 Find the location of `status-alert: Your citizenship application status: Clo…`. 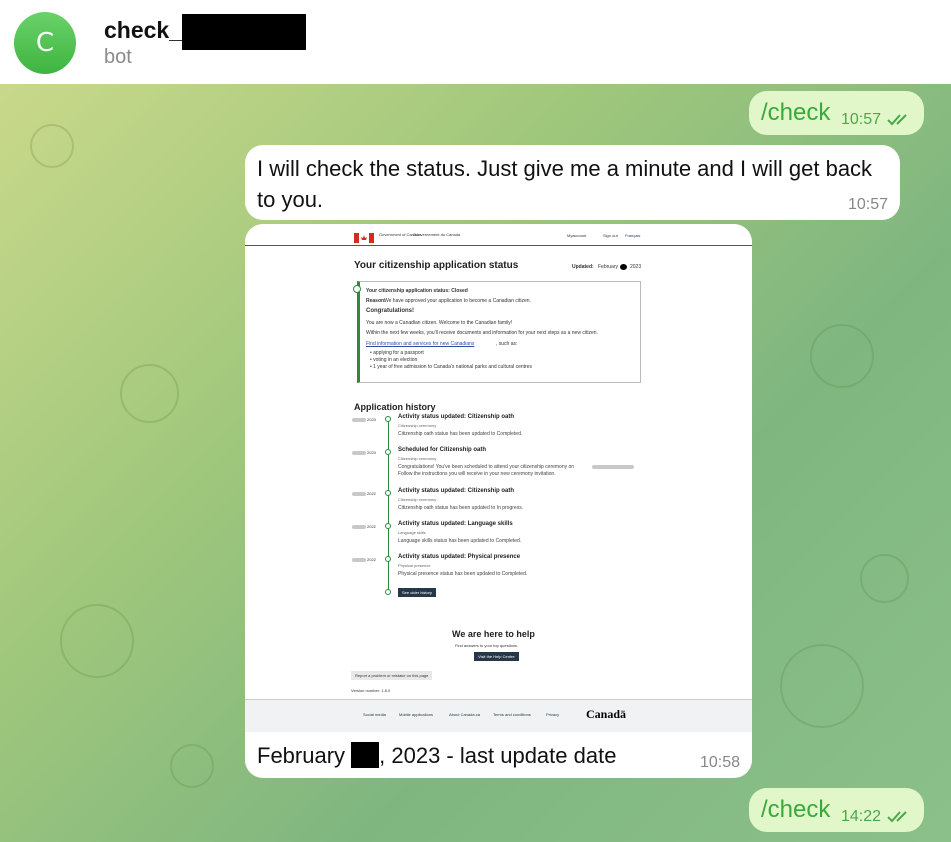

status-alert: Your citizenship application status: Clo… is located at coordinates (497, 332).